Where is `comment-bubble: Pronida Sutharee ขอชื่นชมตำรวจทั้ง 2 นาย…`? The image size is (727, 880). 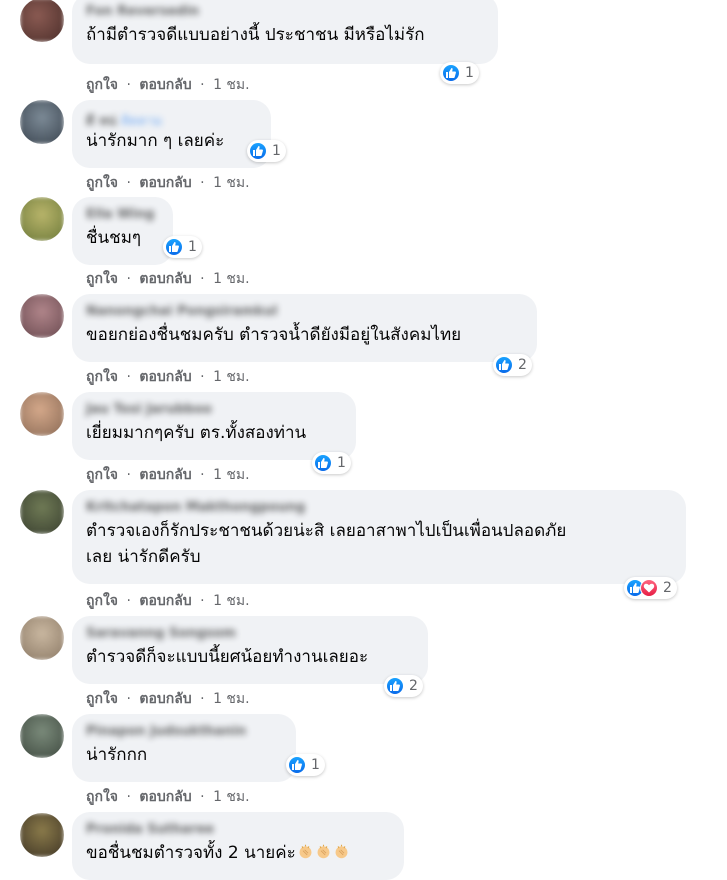 comment-bubble: Pronida Sutharee ขอชื่นชมตำรวจทั้ง 2 นาย… is located at coordinates (238, 846).